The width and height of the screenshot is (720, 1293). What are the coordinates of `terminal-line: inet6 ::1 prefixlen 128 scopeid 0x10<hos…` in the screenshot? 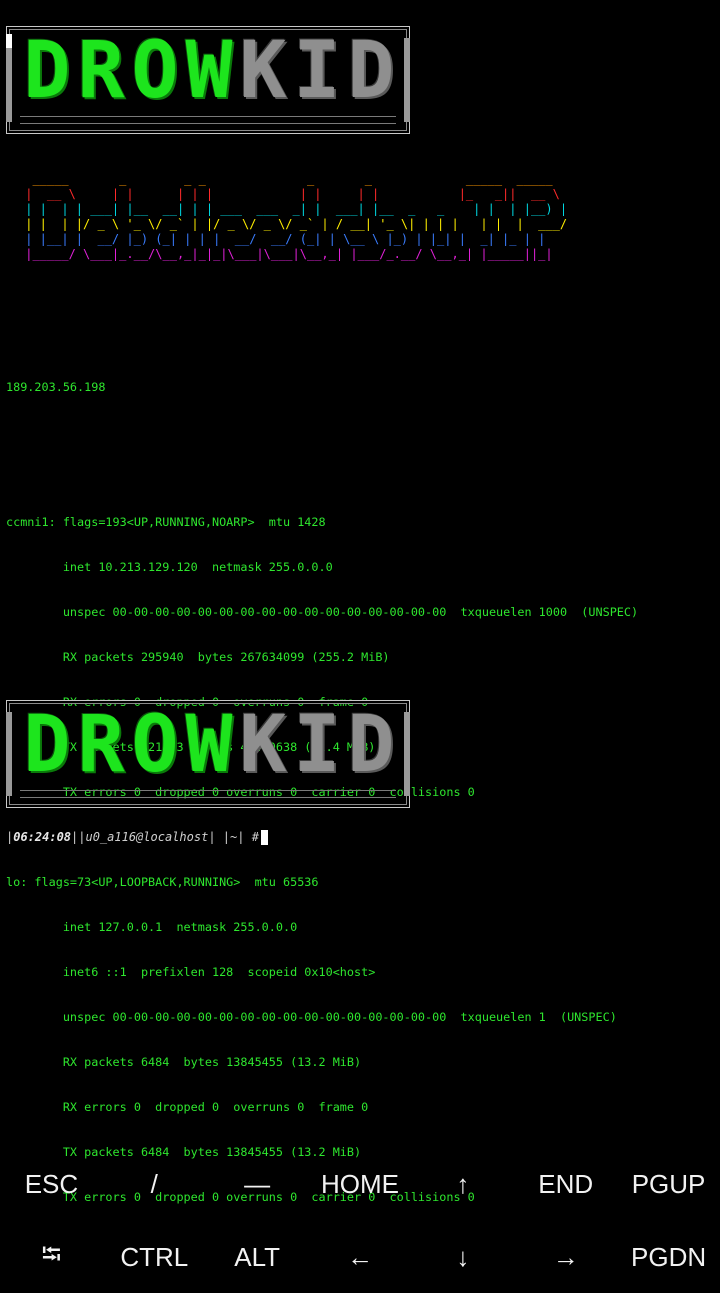 It's located at (191, 972).